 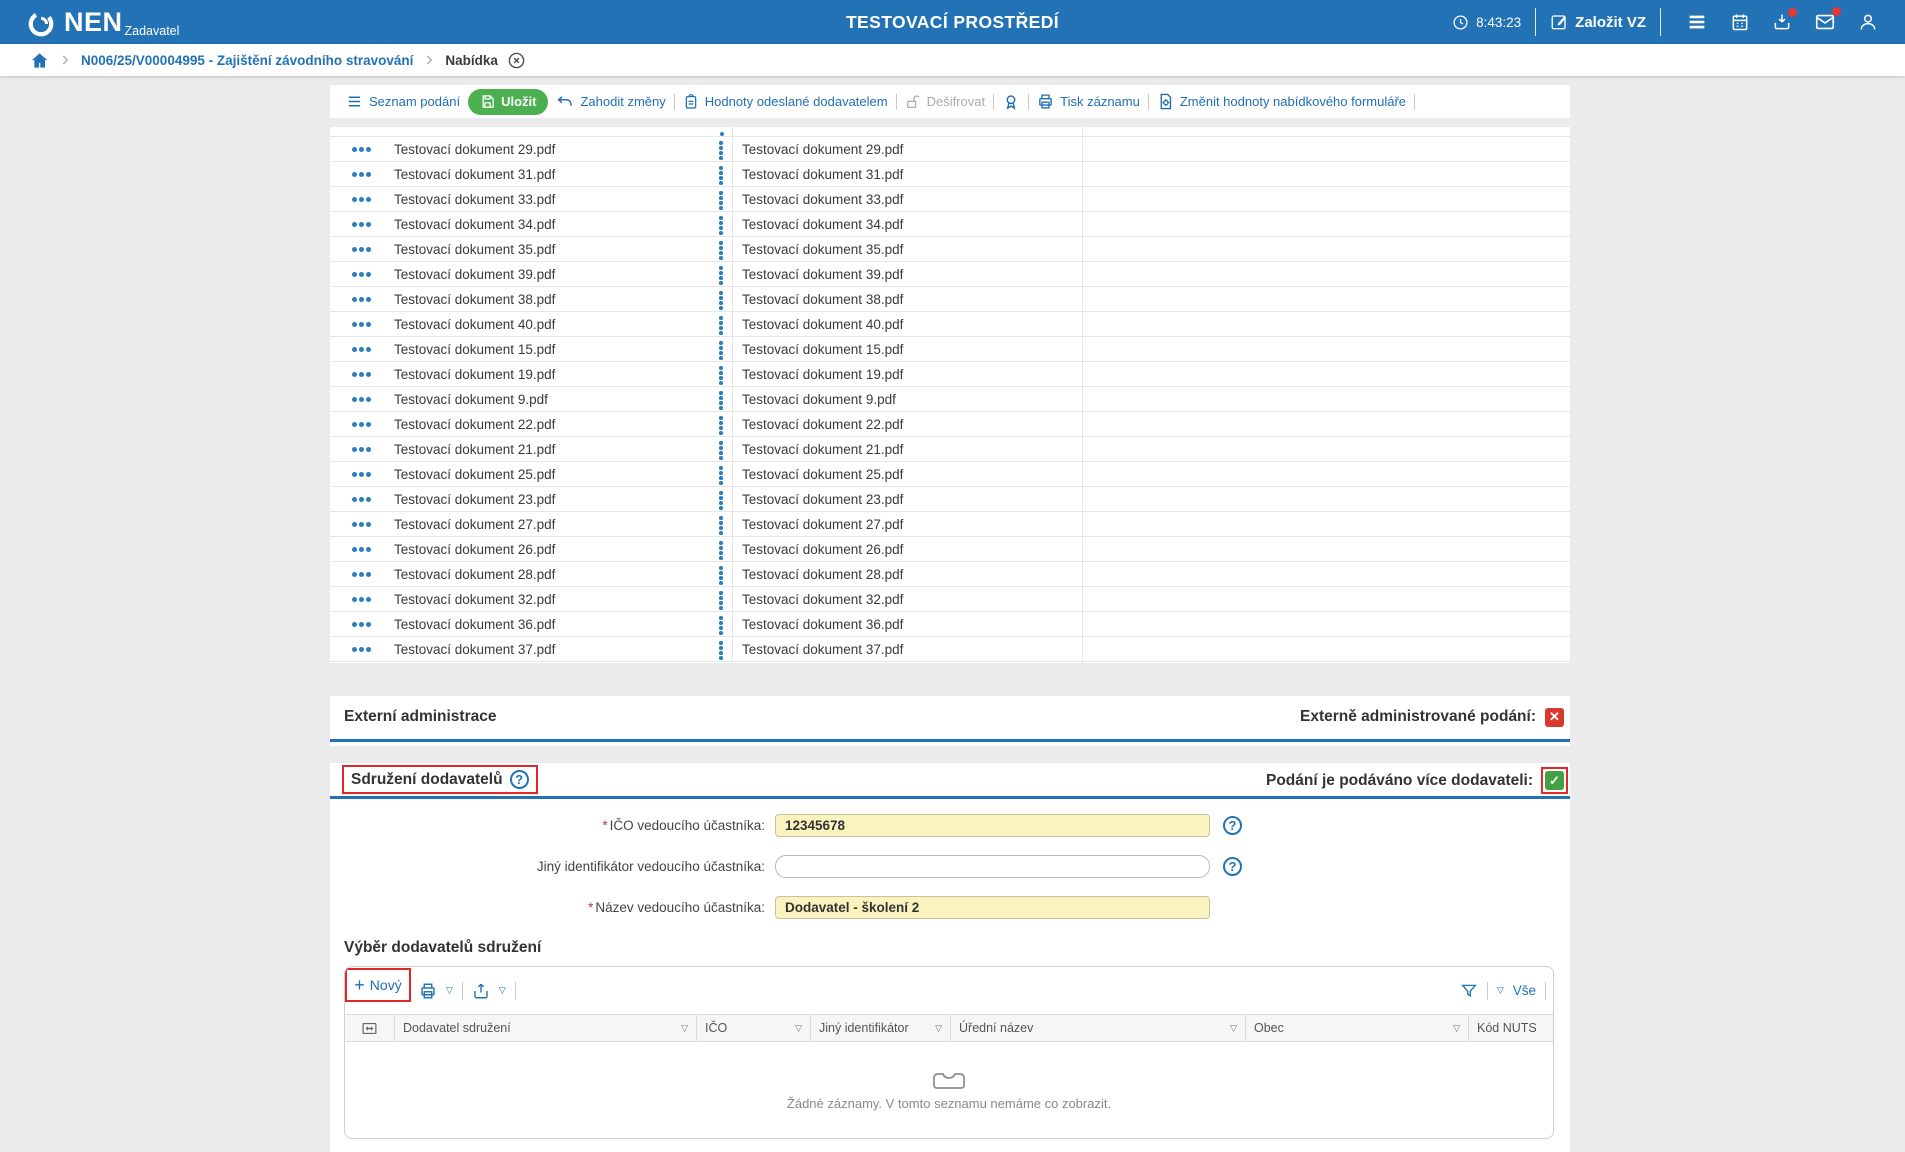 What do you see at coordinates (370, 1028) in the screenshot?
I see `column-settings-button` at bounding box center [370, 1028].